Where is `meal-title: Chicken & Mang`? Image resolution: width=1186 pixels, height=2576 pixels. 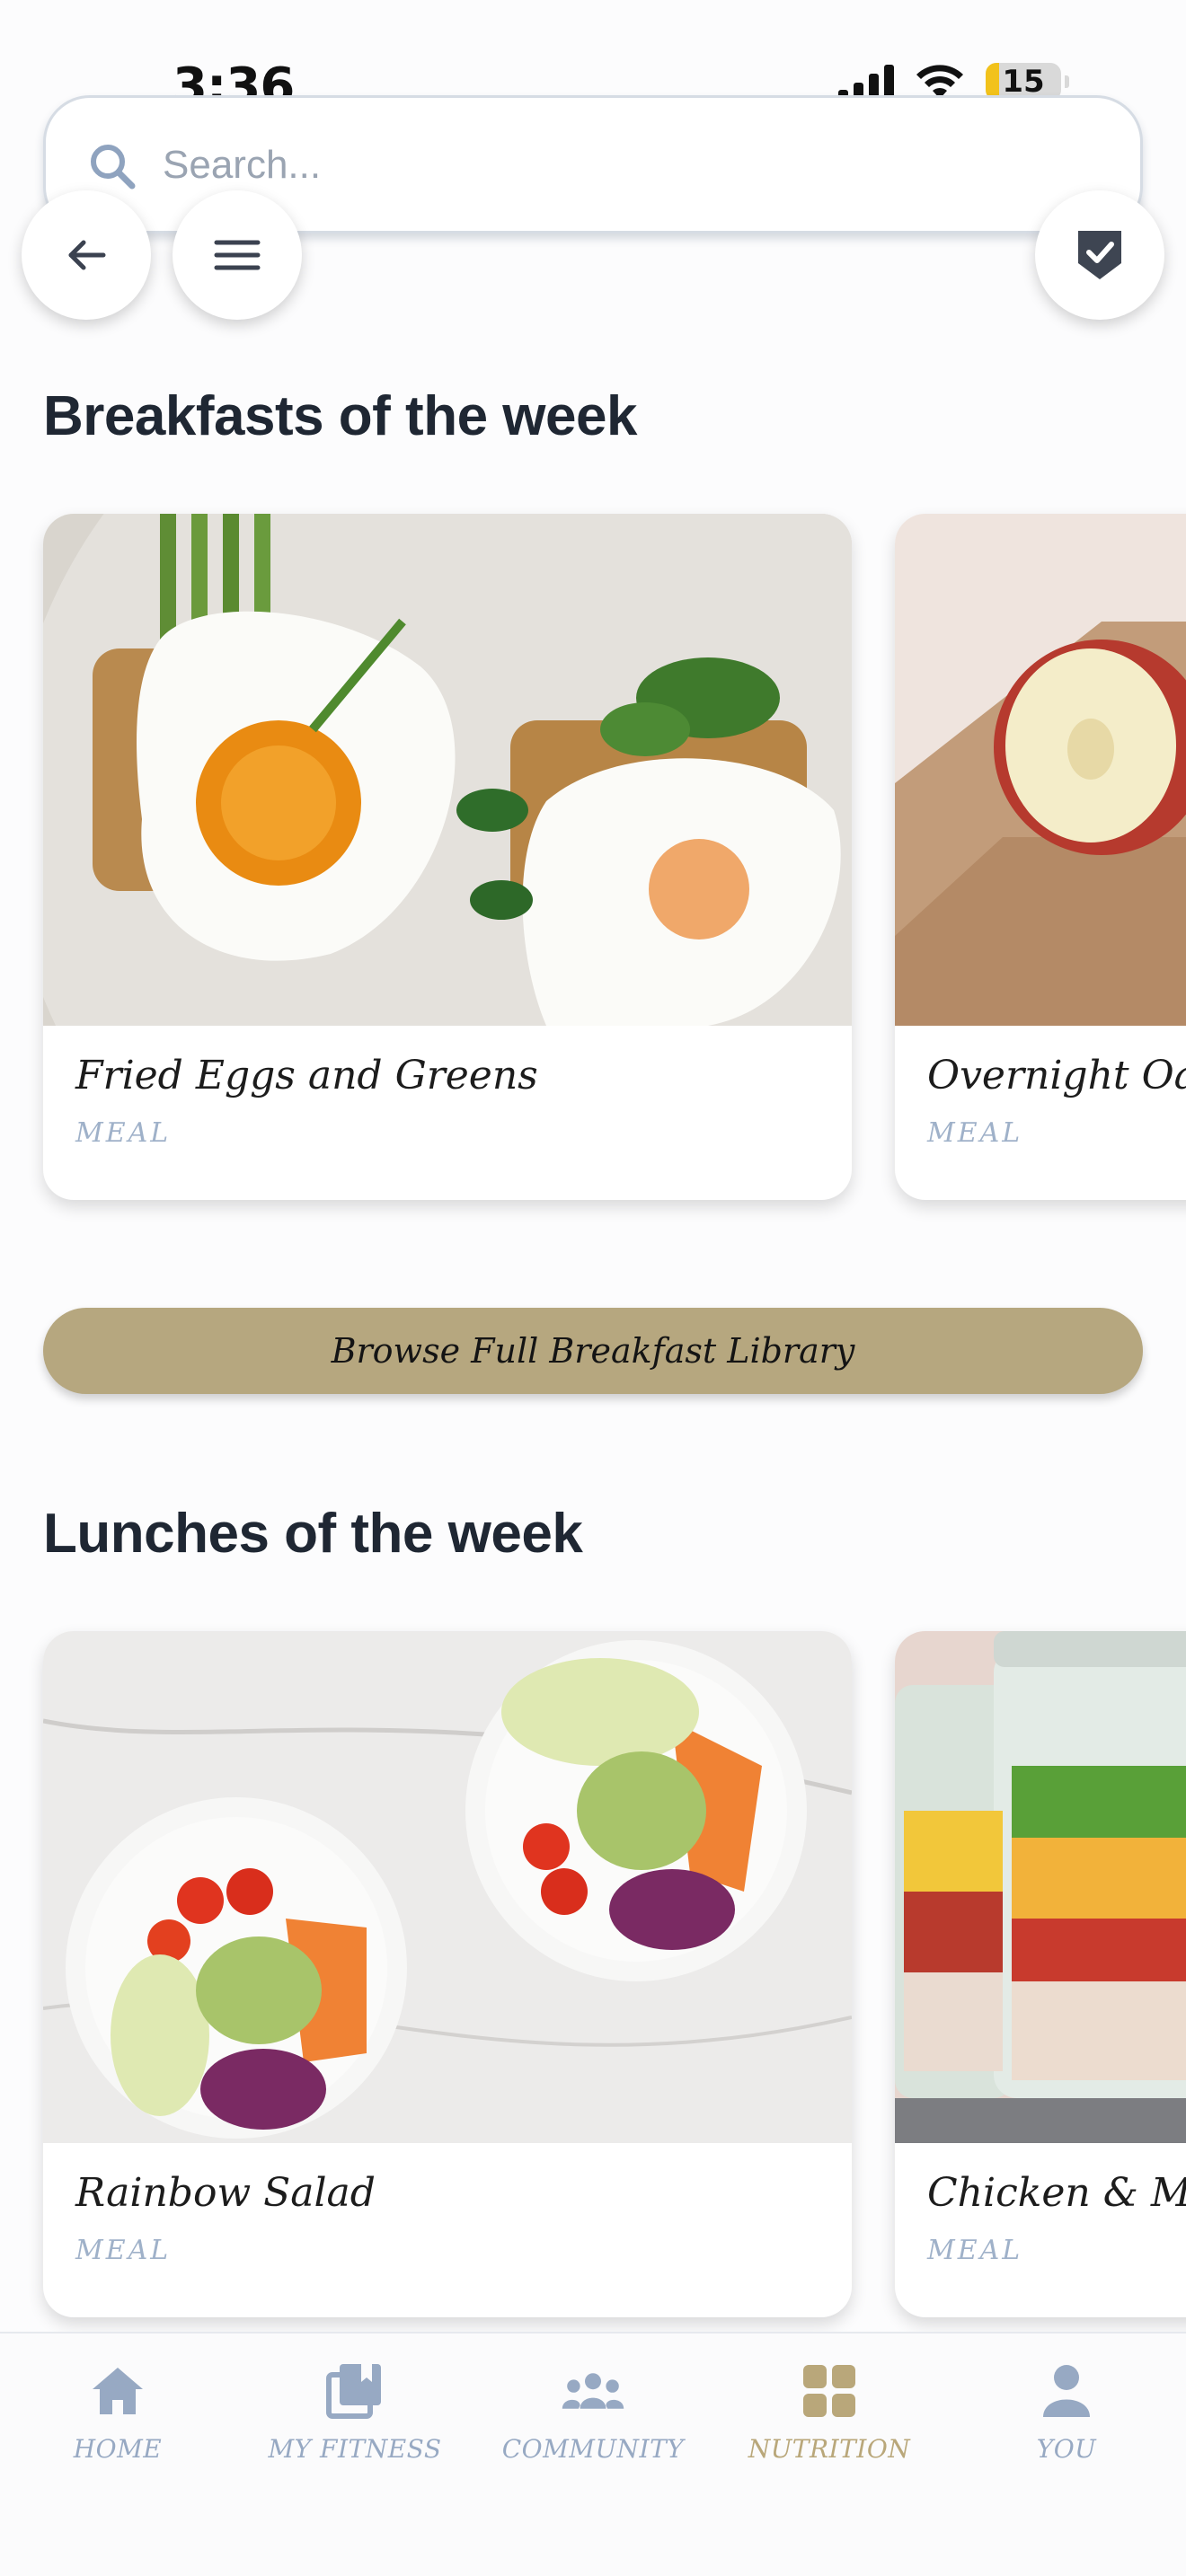 meal-title: Chicken & Mang is located at coordinates (1056, 2193).